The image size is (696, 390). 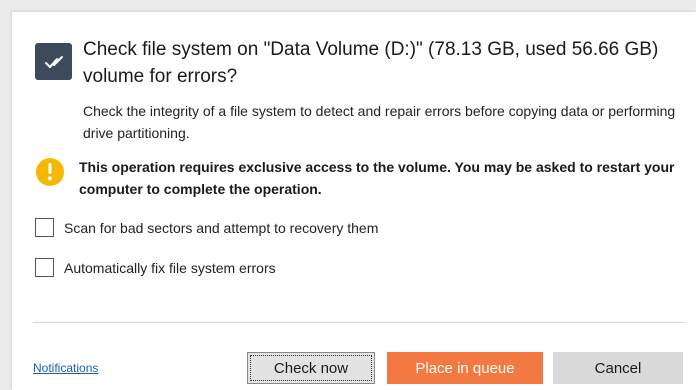 I want to click on auto-fix-errors-checkbox, so click(x=44, y=267).